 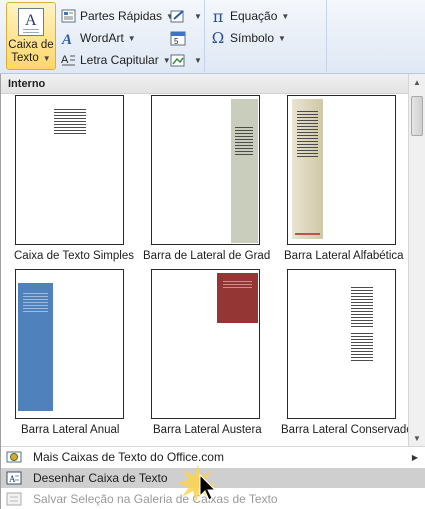 I want to click on svg-text: 5, so click(x=176, y=41).